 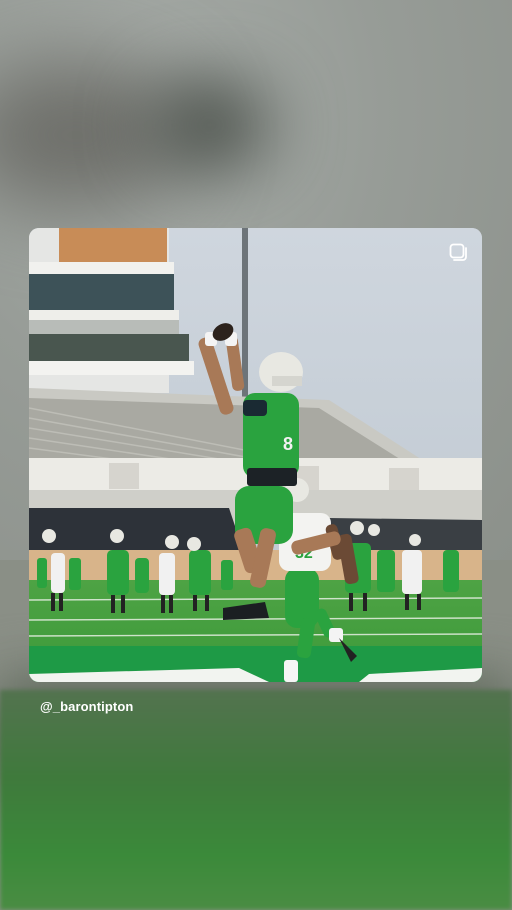 I want to click on username-label: @_barontipton, so click(x=86, y=706).